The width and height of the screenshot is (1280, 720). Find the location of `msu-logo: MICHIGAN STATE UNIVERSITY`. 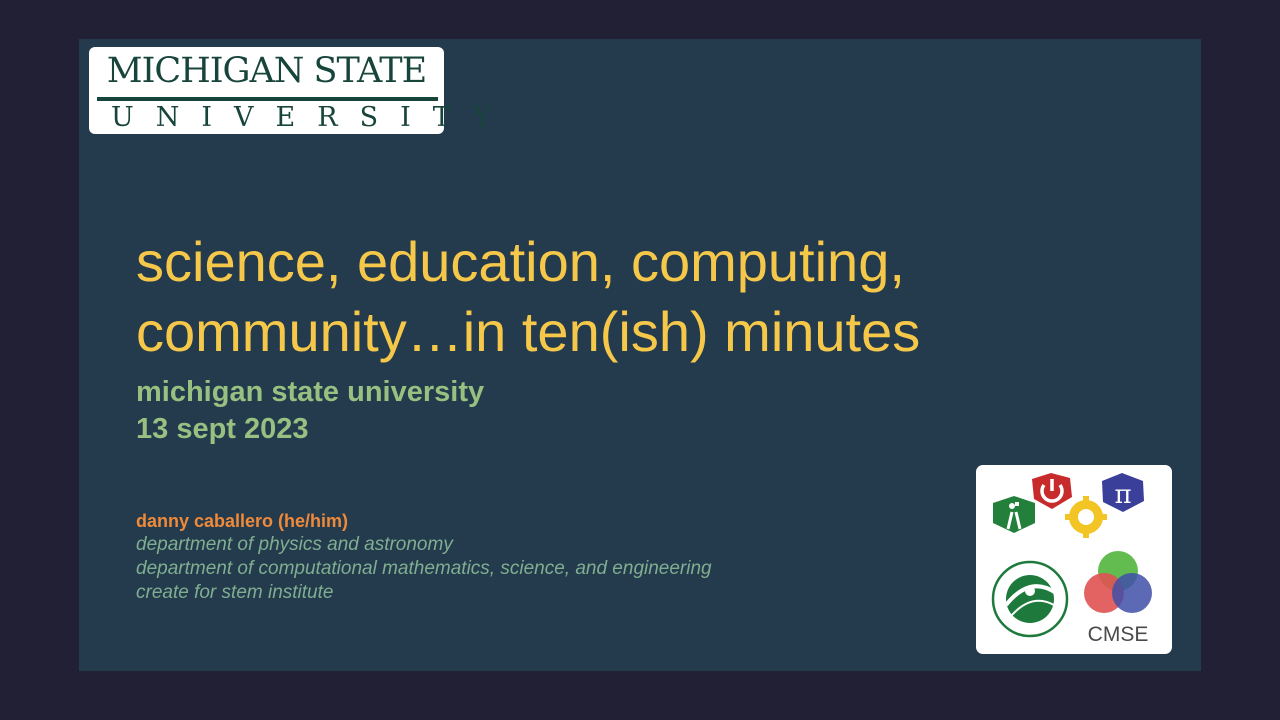

msu-logo: MICHIGAN STATE UNIVERSITY is located at coordinates (301, 90).